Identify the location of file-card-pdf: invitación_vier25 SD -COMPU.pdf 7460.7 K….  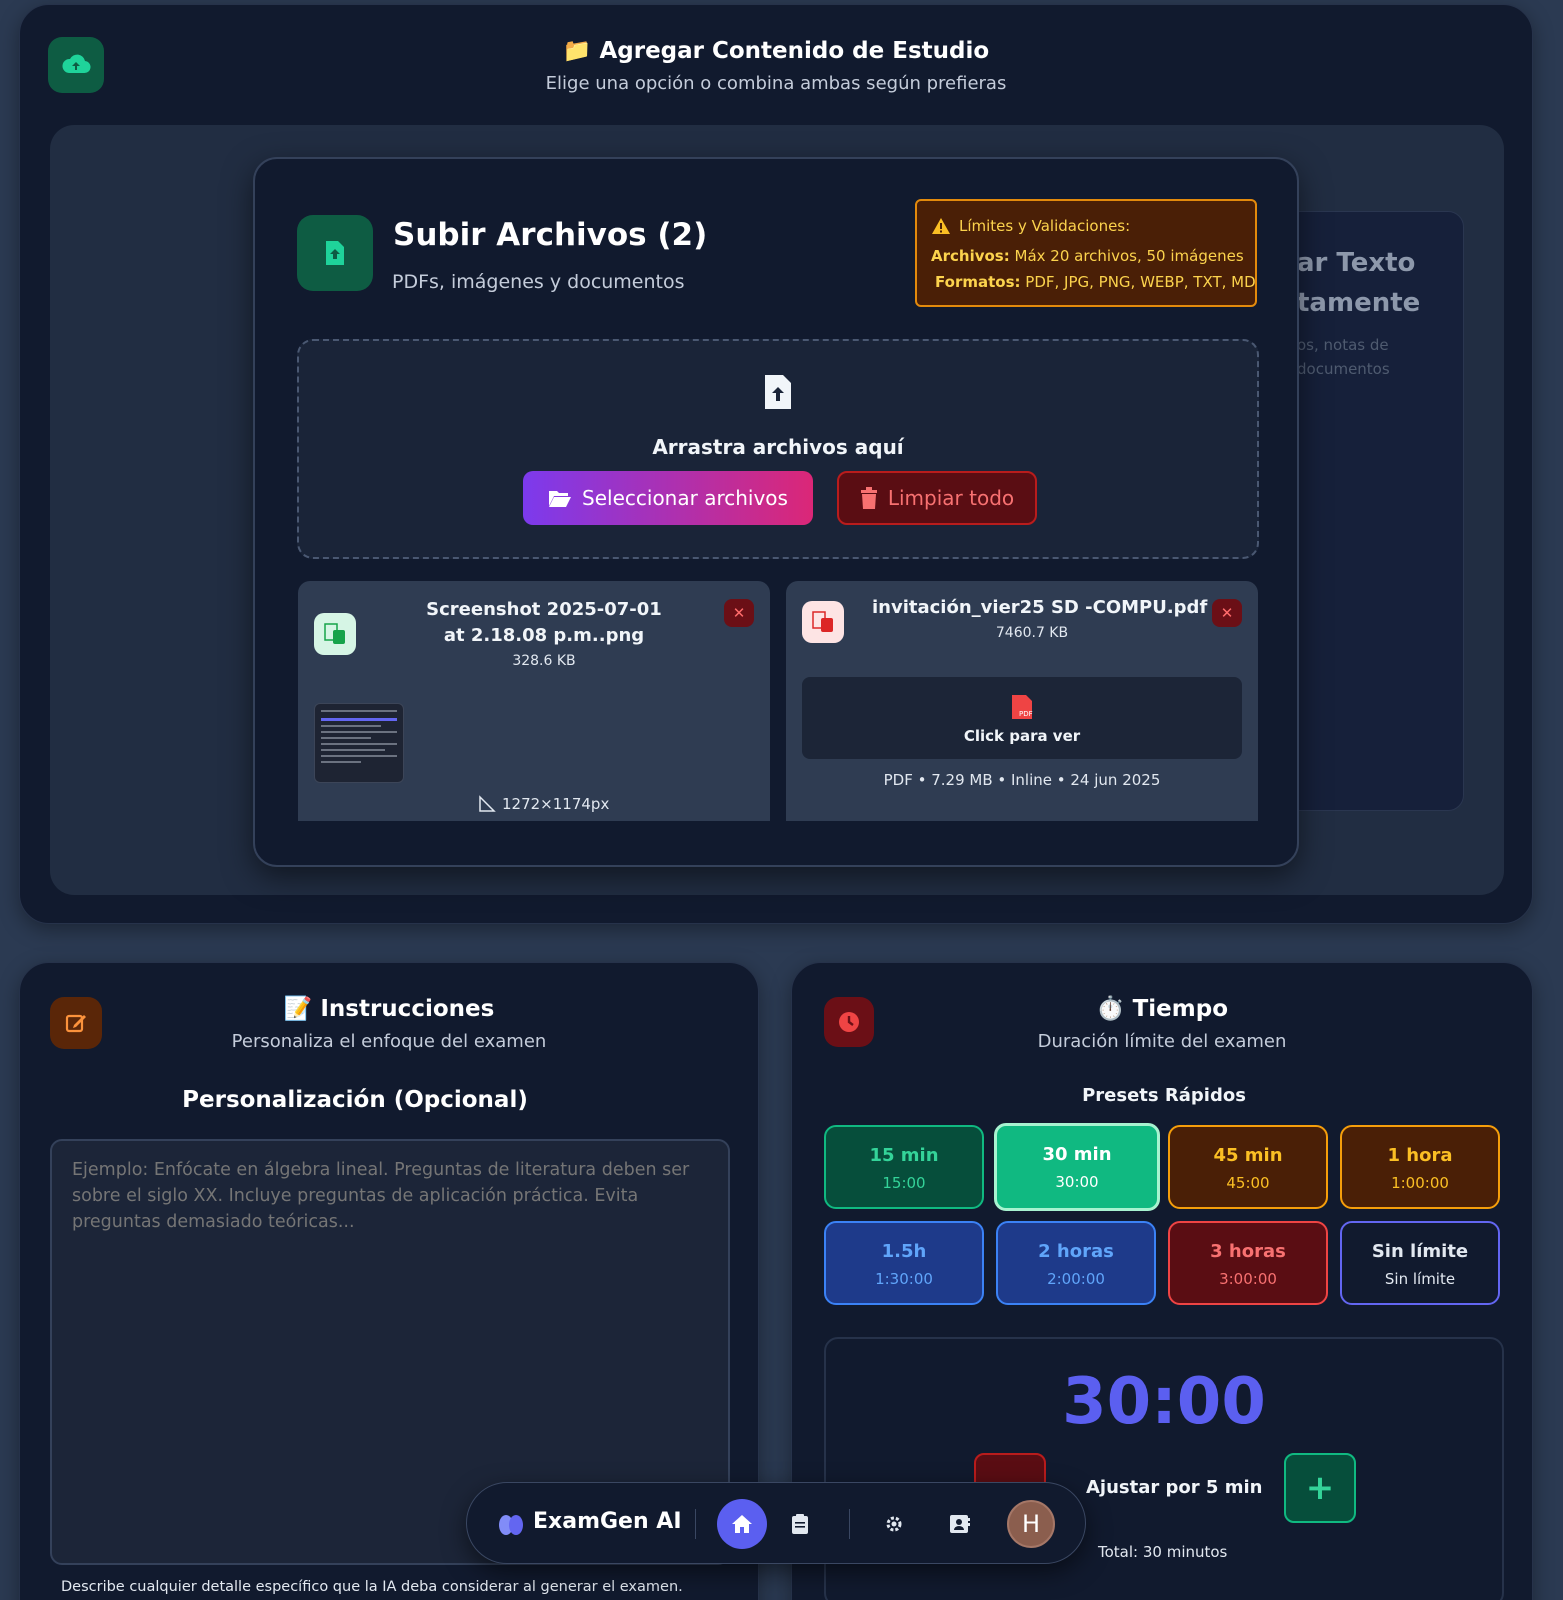
(1022, 701).